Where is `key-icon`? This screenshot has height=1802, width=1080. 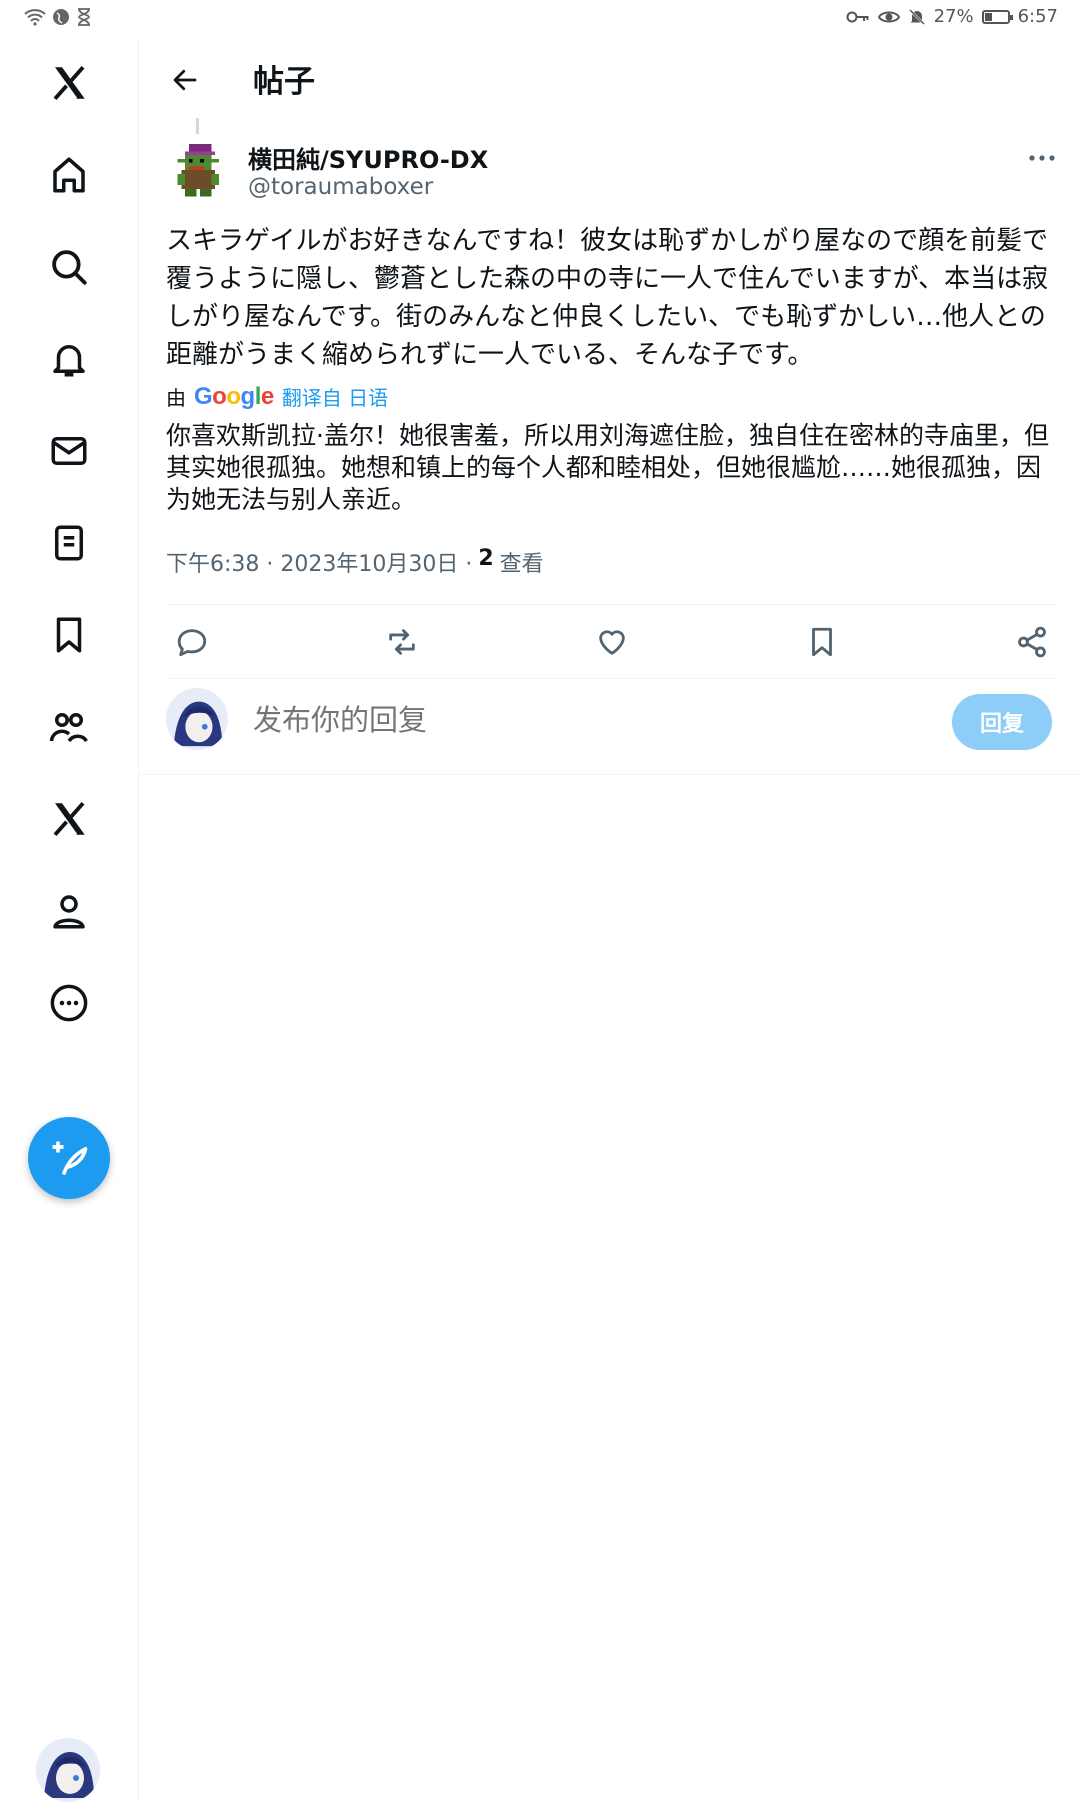 key-icon is located at coordinates (857, 16).